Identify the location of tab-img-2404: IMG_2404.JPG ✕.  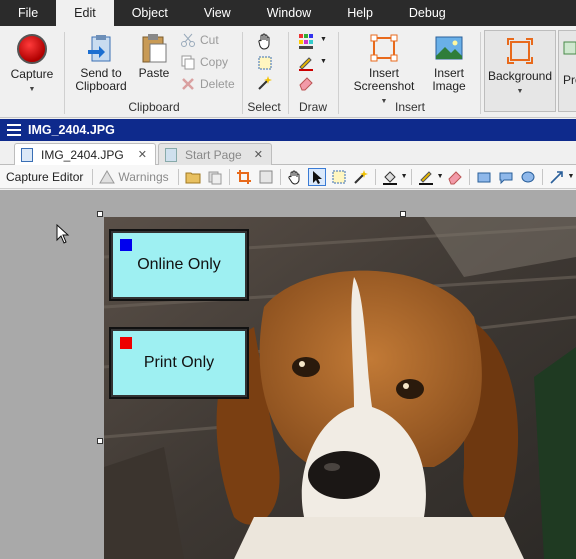
(85, 154).